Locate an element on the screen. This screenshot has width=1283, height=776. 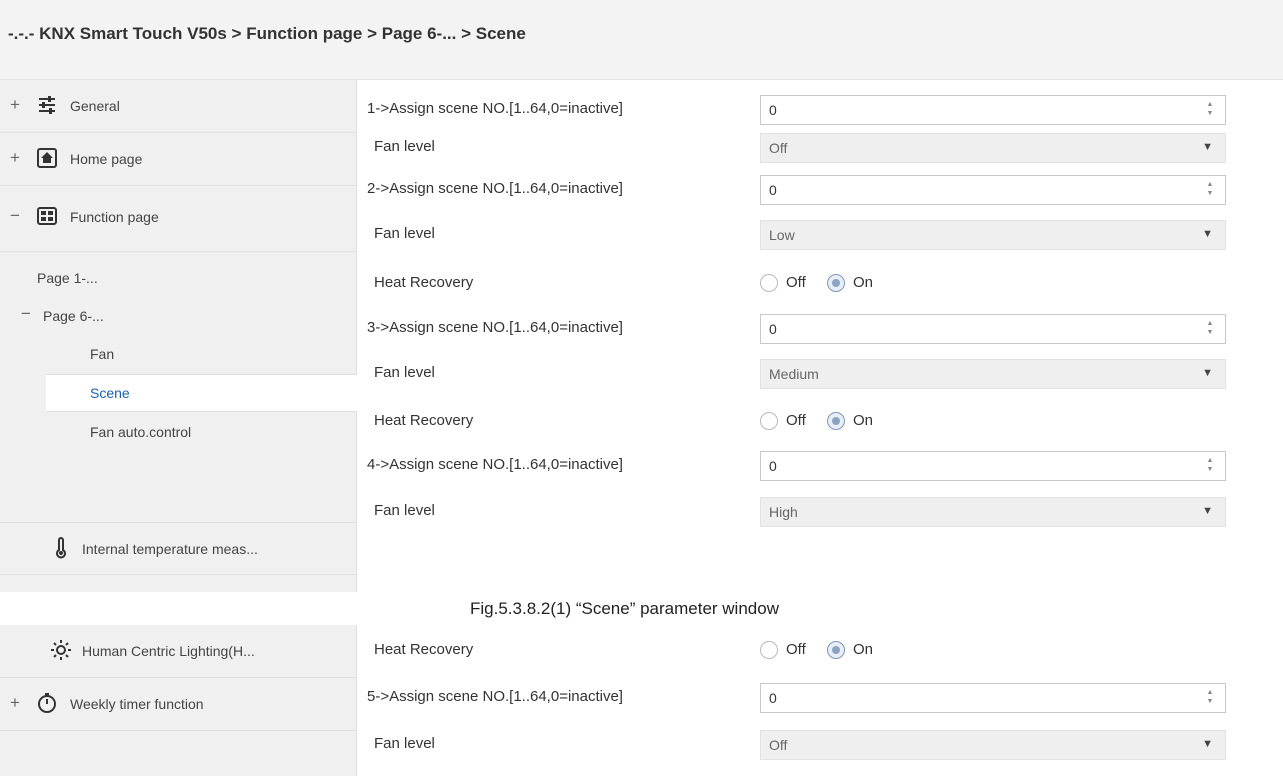
sidebar-item-scene: Scene is located at coordinates (202, 393).